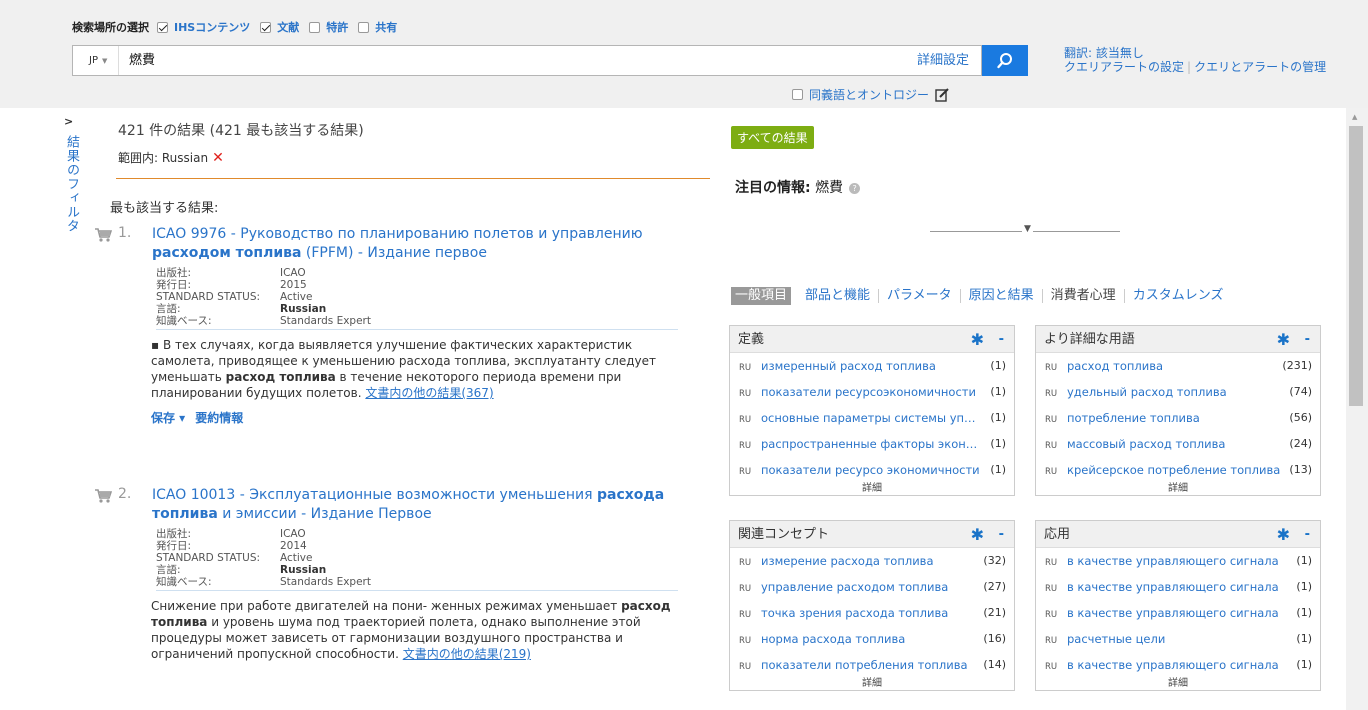 This screenshot has height=710, width=1368. I want to click on language-value: JP, so click(93, 60).